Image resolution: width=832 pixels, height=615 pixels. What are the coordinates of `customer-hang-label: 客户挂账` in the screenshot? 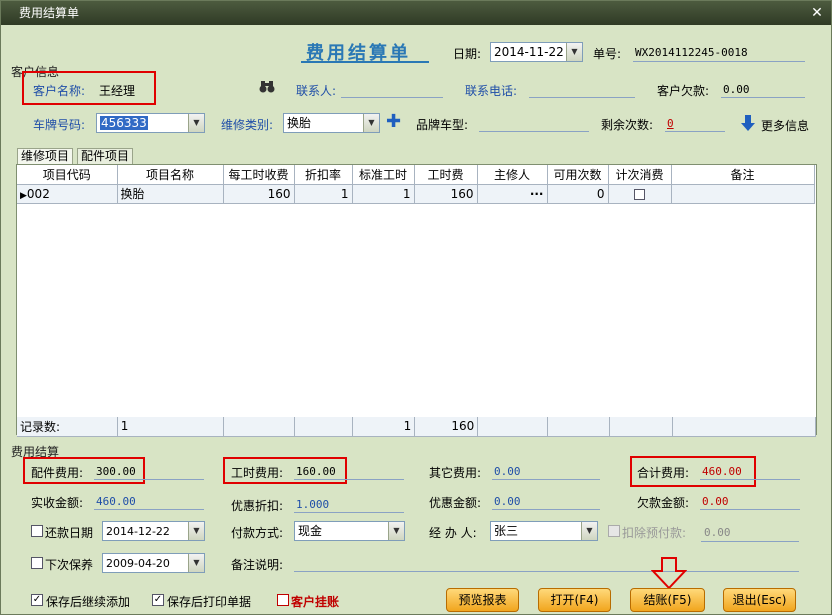 It's located at (315, 602).